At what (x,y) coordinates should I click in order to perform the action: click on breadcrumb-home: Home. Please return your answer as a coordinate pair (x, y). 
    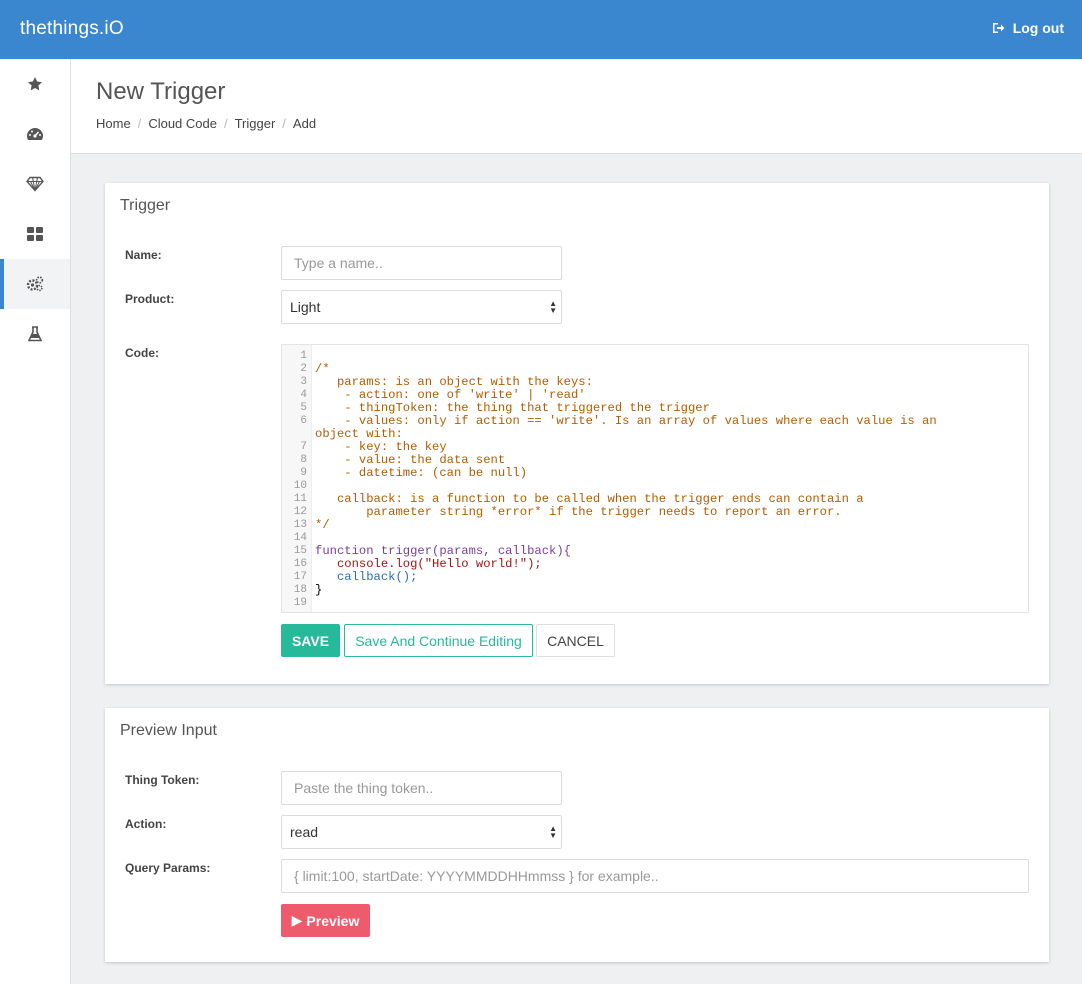
    Looking at the image, I should click on (113, 123).